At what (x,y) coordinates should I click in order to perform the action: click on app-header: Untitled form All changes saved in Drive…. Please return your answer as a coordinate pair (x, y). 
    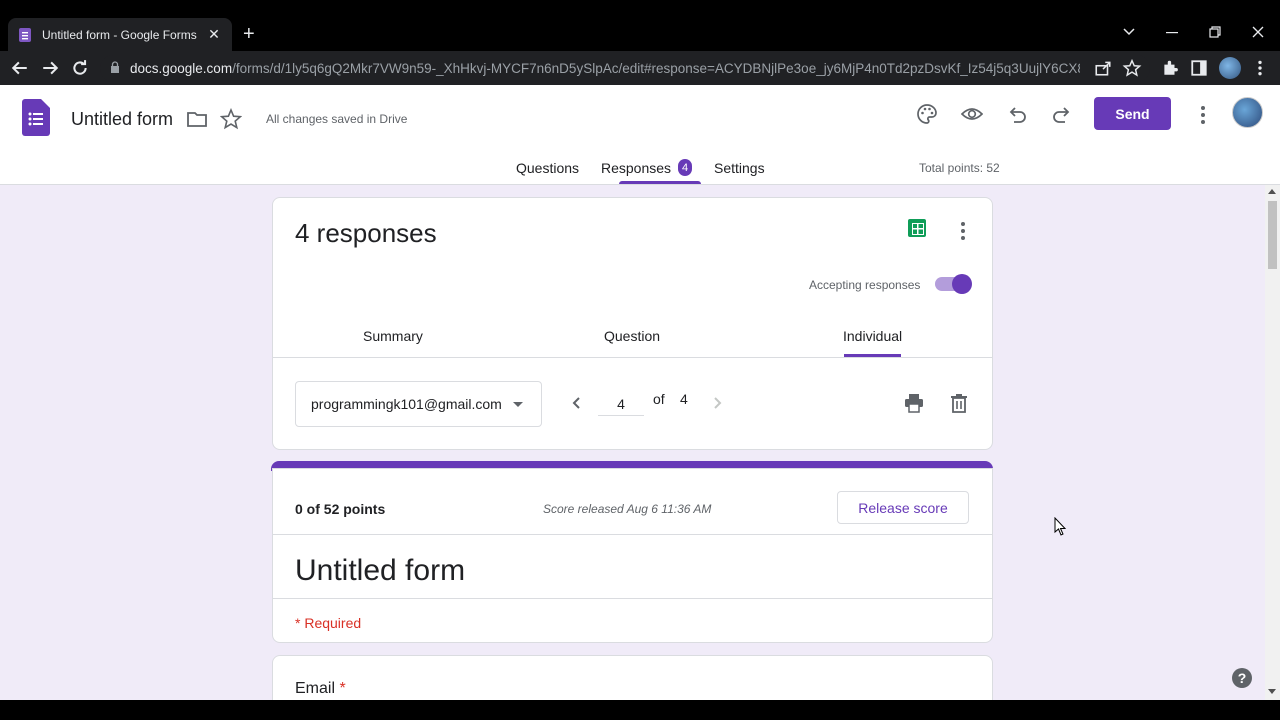
    Looking at the image, I should click on (640, 135).